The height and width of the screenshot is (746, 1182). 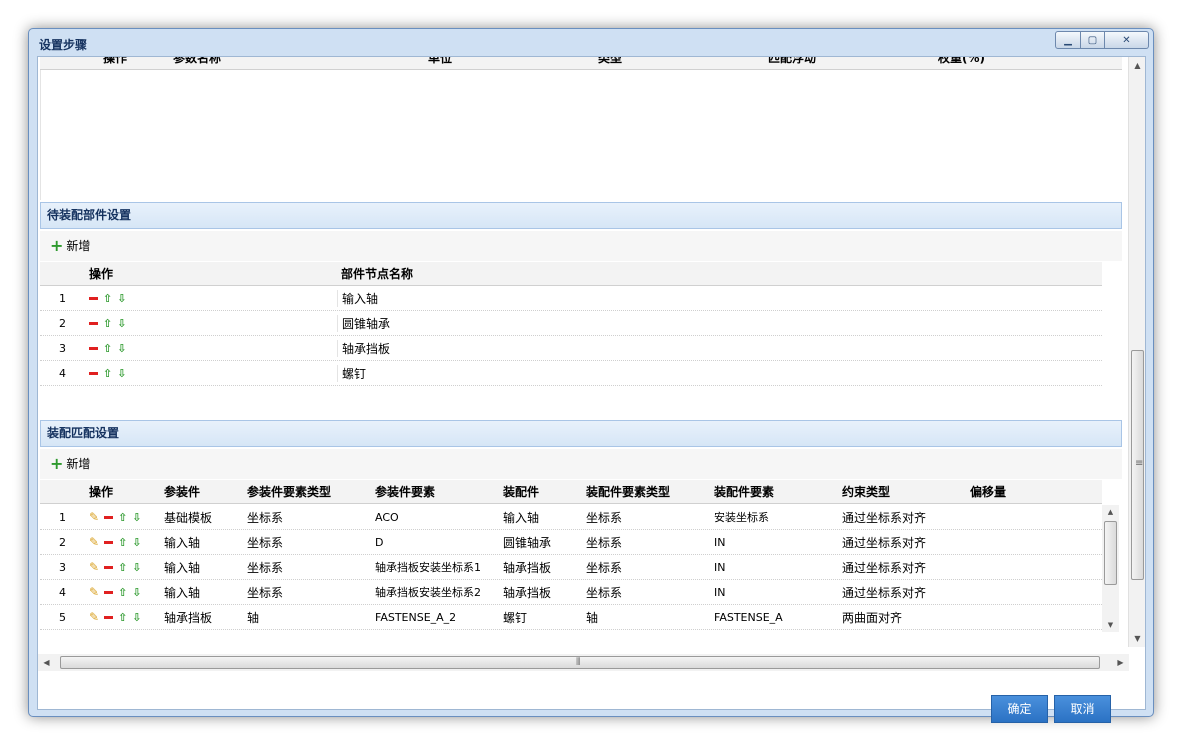 What do you see at coordinates (581, 464) in the screenshot?
I see `match-toolbar: + 新增` at bounding box center [581, 464].